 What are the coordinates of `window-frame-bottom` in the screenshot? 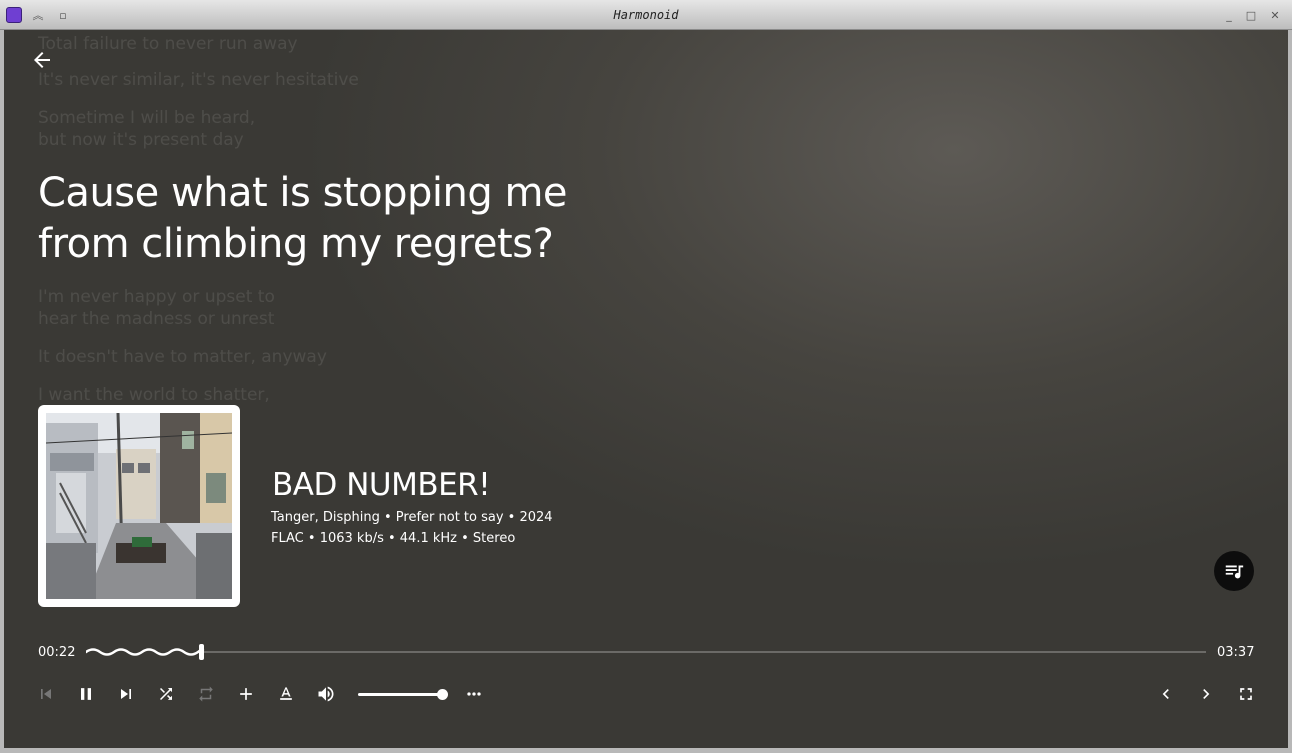 It's located at (646, 750).